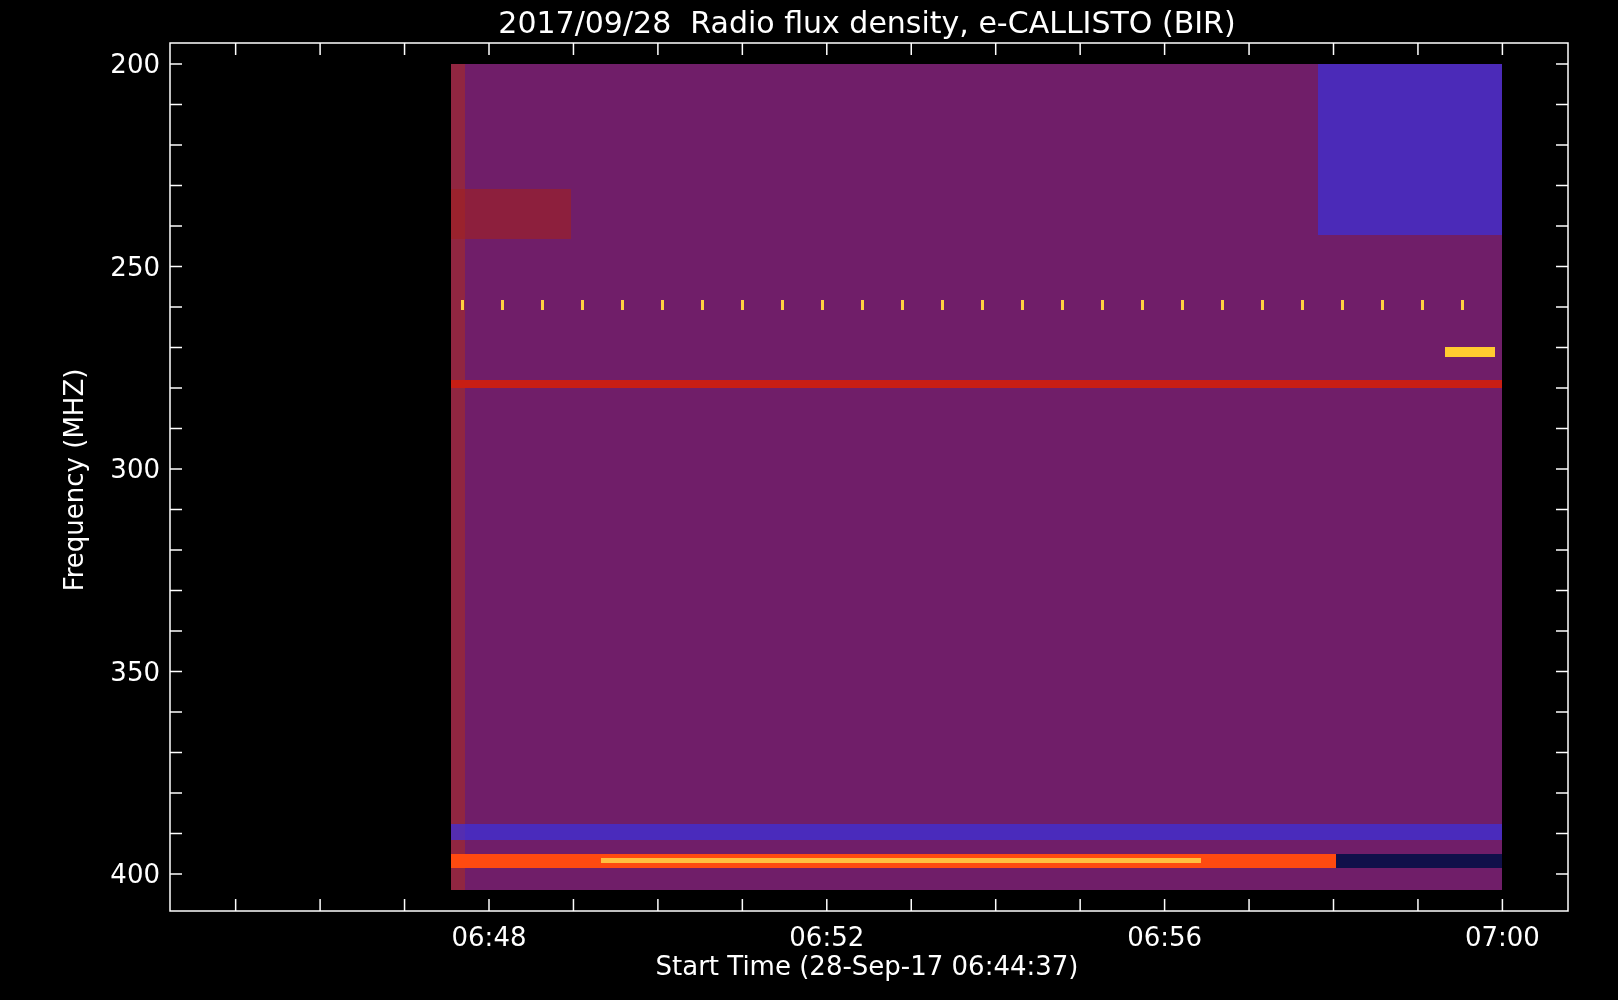 Image resolution: width=1618 pixels, height=1000 pixels. What do you see at coordinates (135, 671) in the screenshot?
I see `tick-label: 350` at bounding box center [135, 671].